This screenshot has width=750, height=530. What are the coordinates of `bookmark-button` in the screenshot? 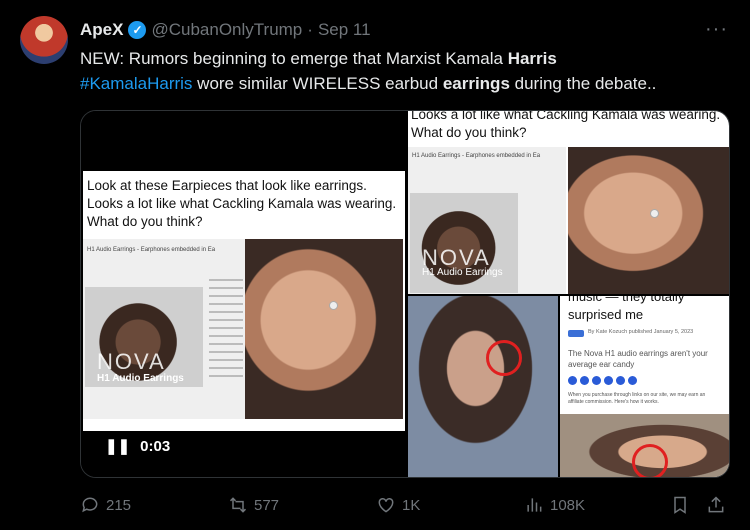 It's located at (680, 505).